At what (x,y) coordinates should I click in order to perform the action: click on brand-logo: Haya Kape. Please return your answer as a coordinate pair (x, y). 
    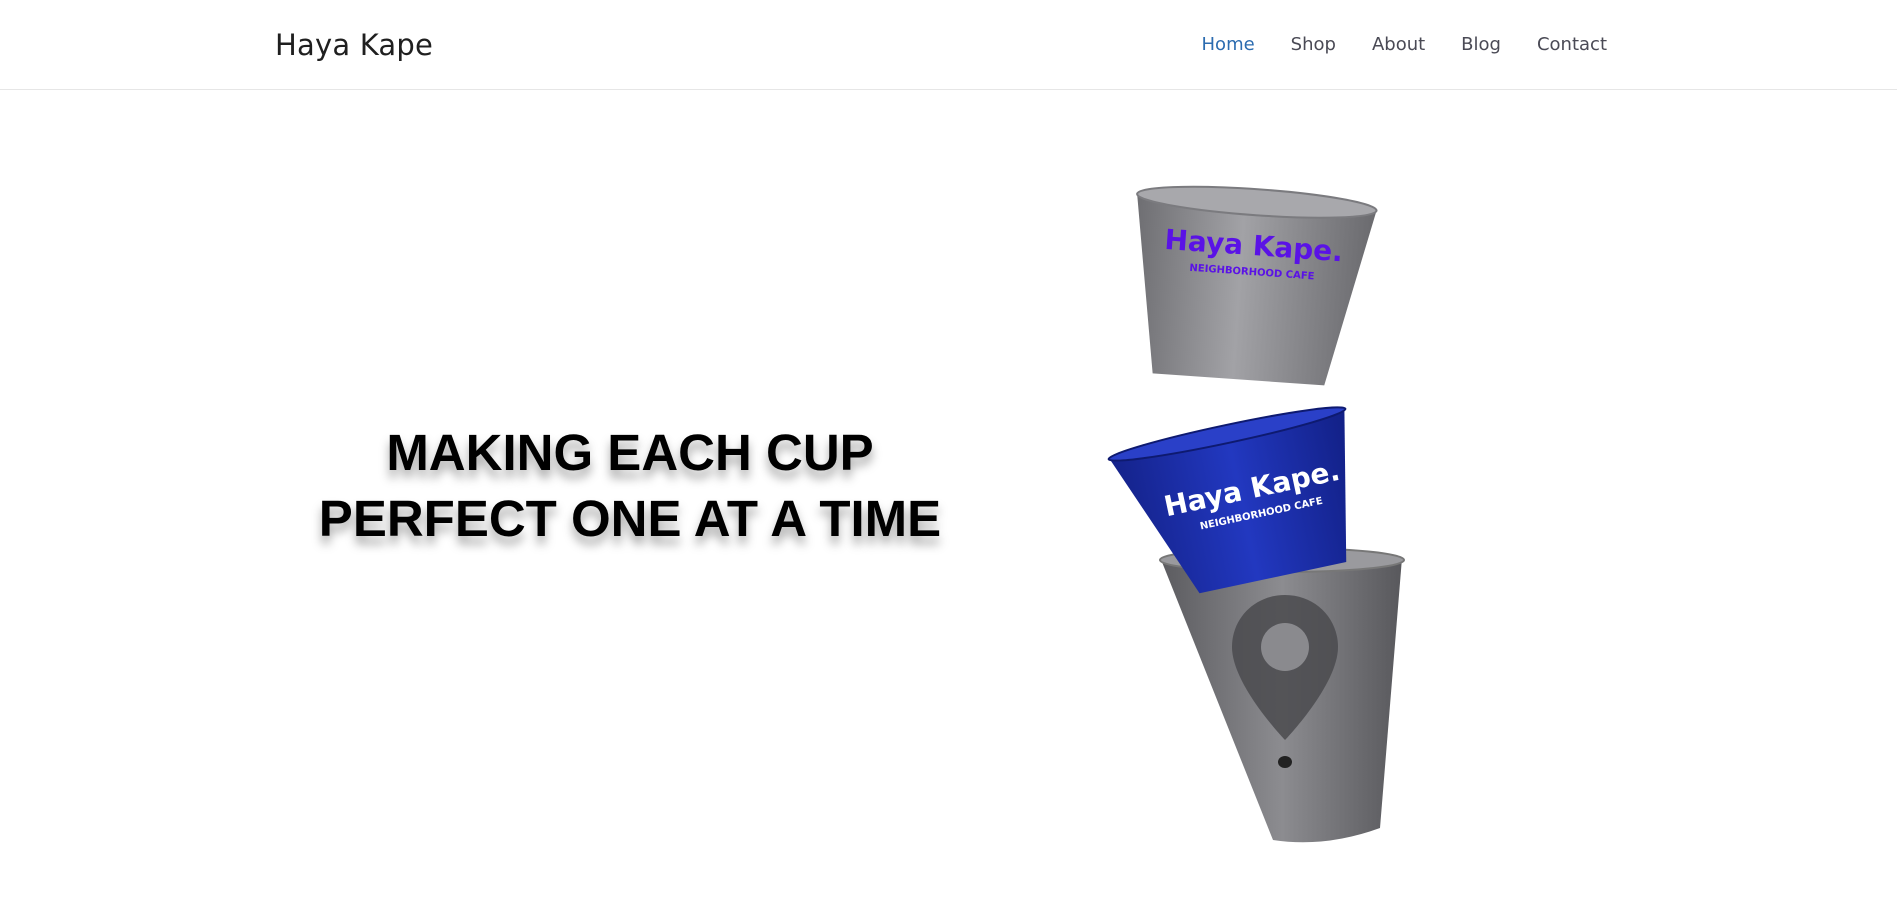
    Looking at the image, I should click on (354, 45).